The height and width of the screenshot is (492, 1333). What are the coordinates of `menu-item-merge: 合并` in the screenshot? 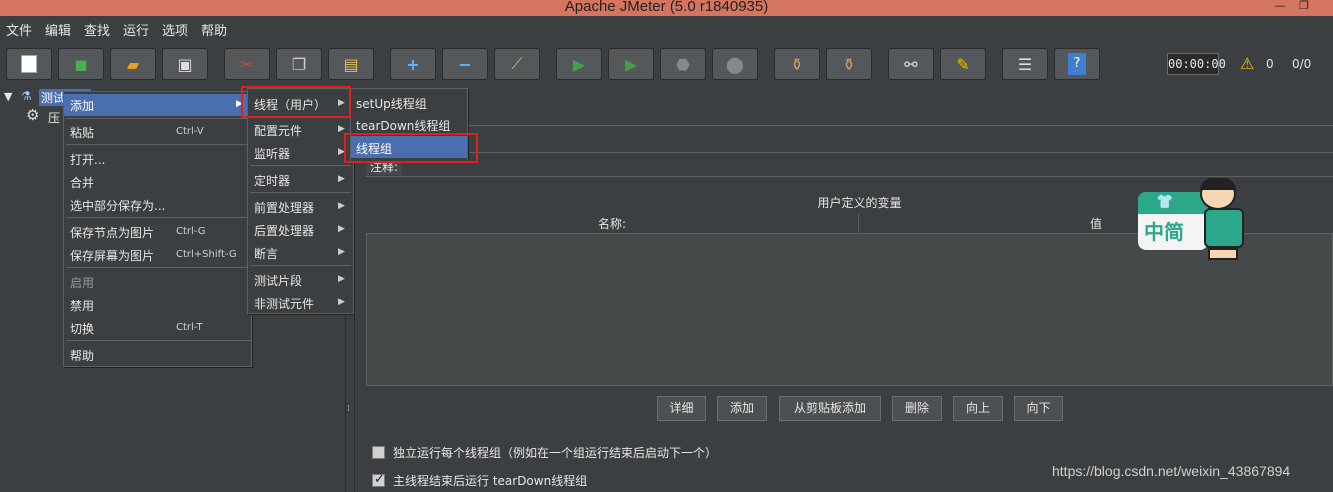 It's located at (157, 181).